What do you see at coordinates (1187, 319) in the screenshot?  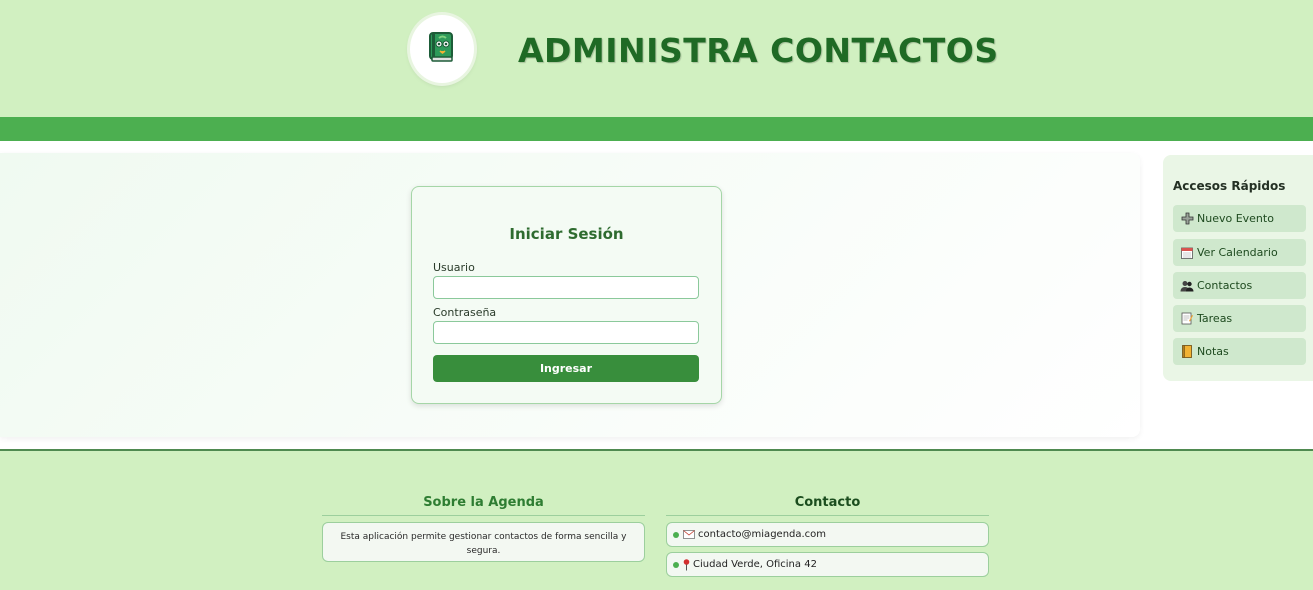 I see `memo-icon` at bounding box center [1187, 319].